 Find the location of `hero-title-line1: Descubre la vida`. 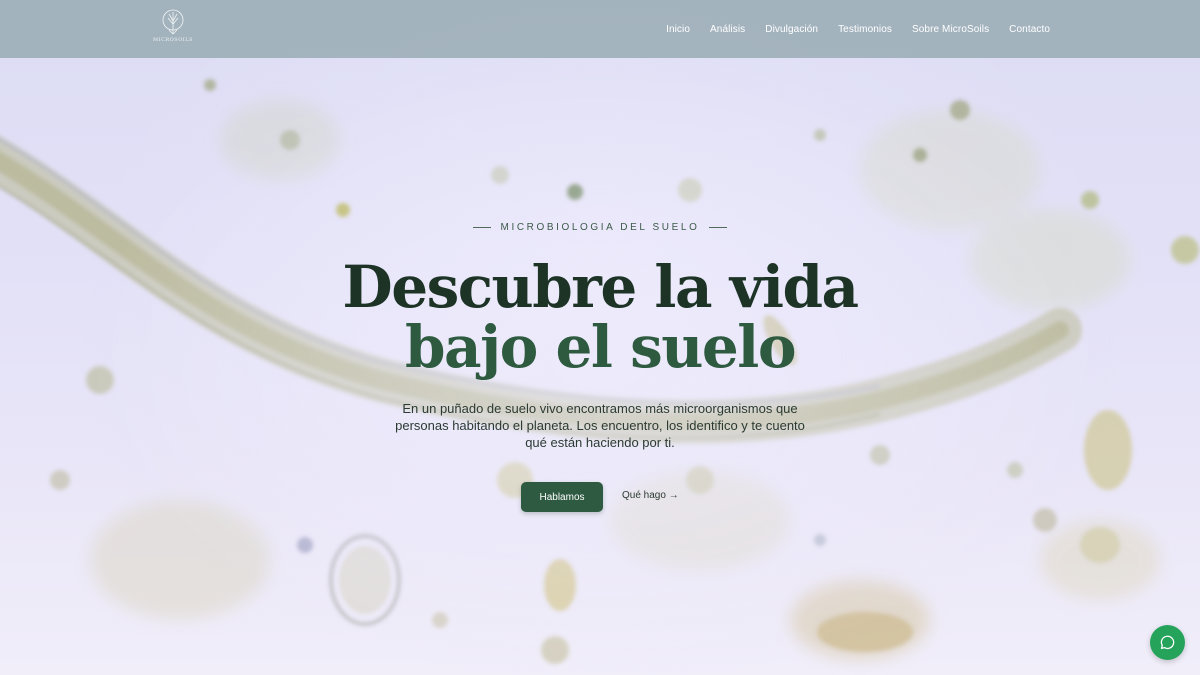

hero-title-line1: Descubre la vida is located at coordinates (600, 287).